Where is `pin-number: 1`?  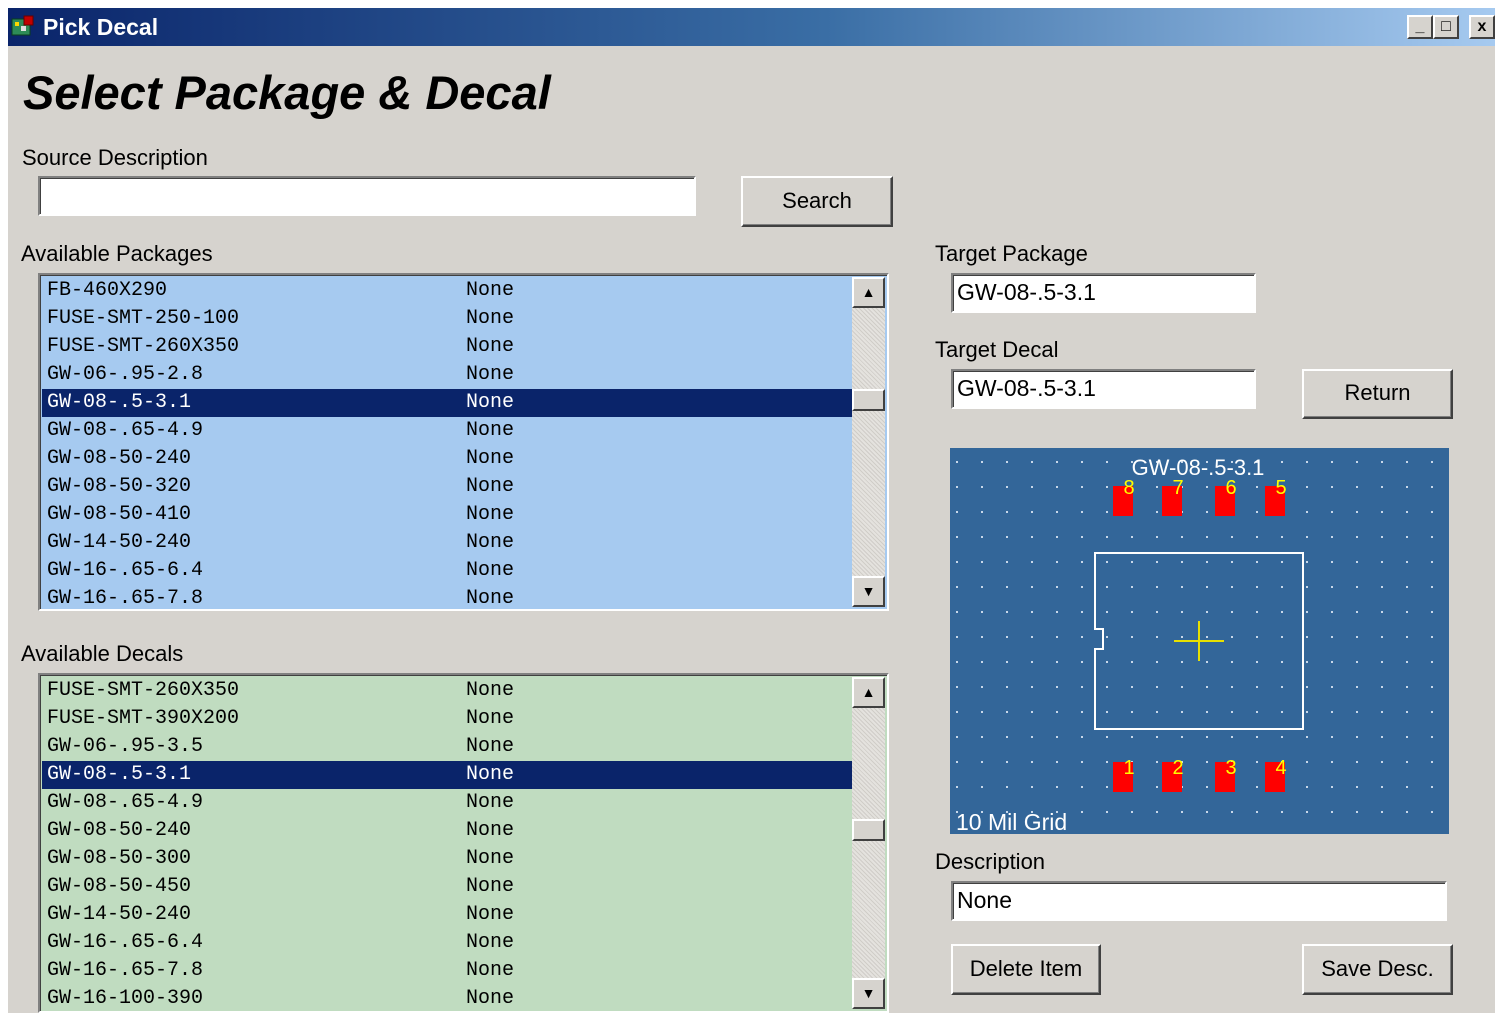 pin-number: 1 is located at coordinates (1128, 768).